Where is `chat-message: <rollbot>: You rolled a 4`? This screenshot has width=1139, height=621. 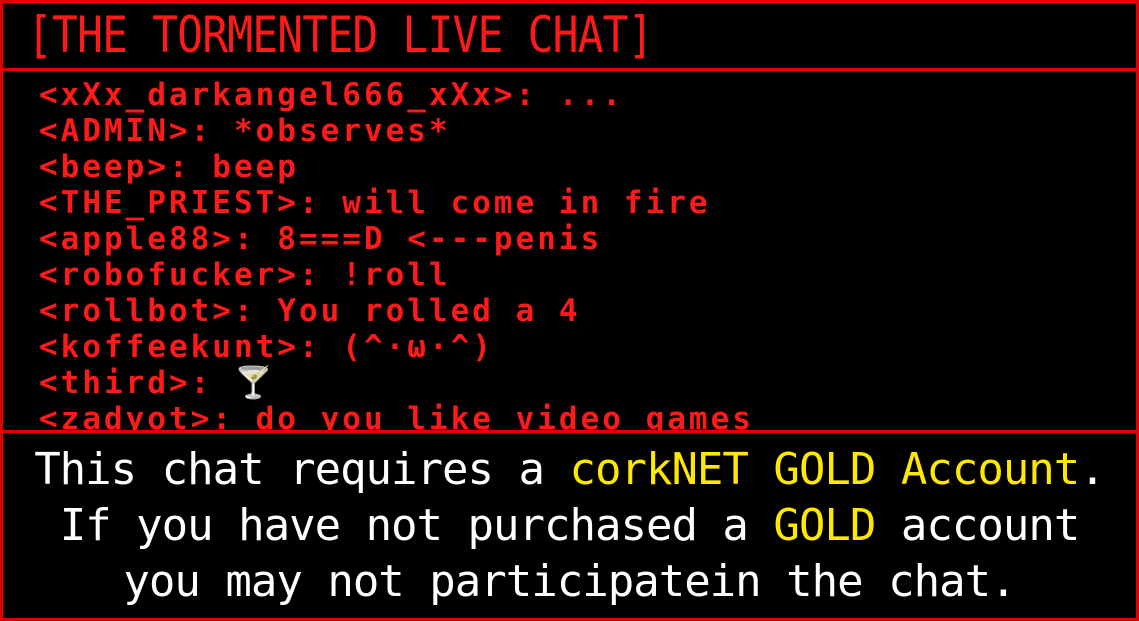
chat-message: <rollbot>: You rolled a 4 is located at coordinates (310, 311).